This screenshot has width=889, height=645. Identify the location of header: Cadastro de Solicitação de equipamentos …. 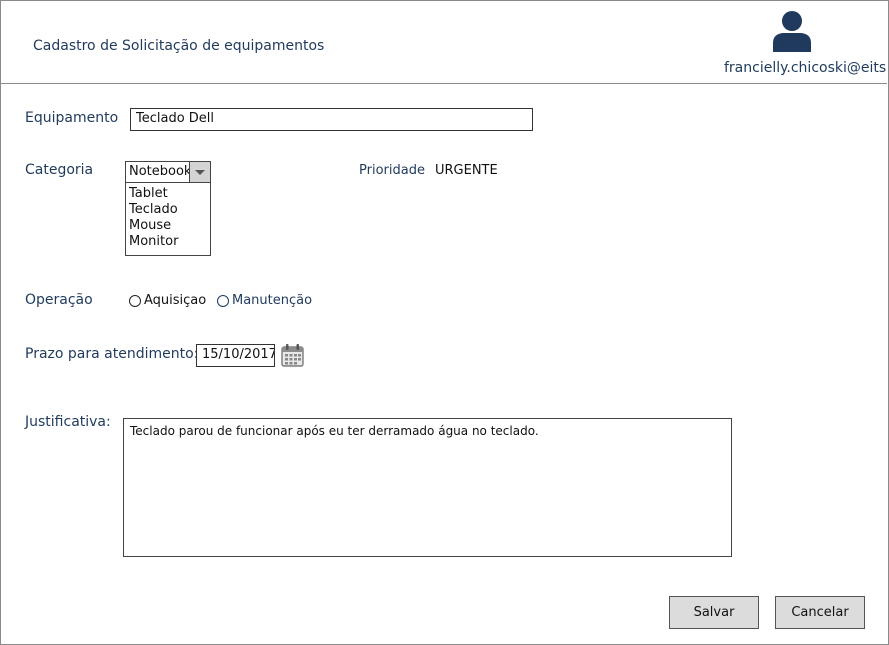
(443, 42).